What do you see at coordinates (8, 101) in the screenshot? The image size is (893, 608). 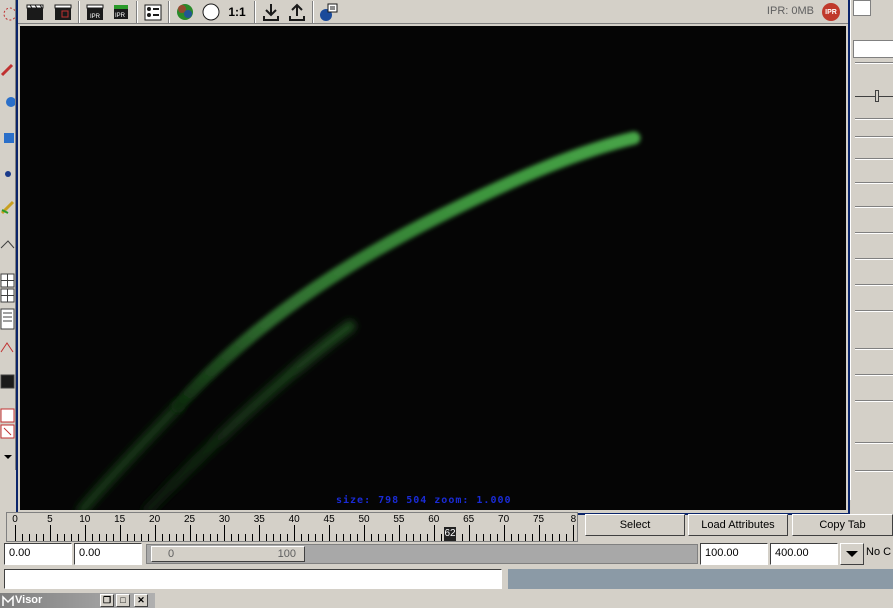 I see `rotate-tool-icon` at bounding box center [8, 101].